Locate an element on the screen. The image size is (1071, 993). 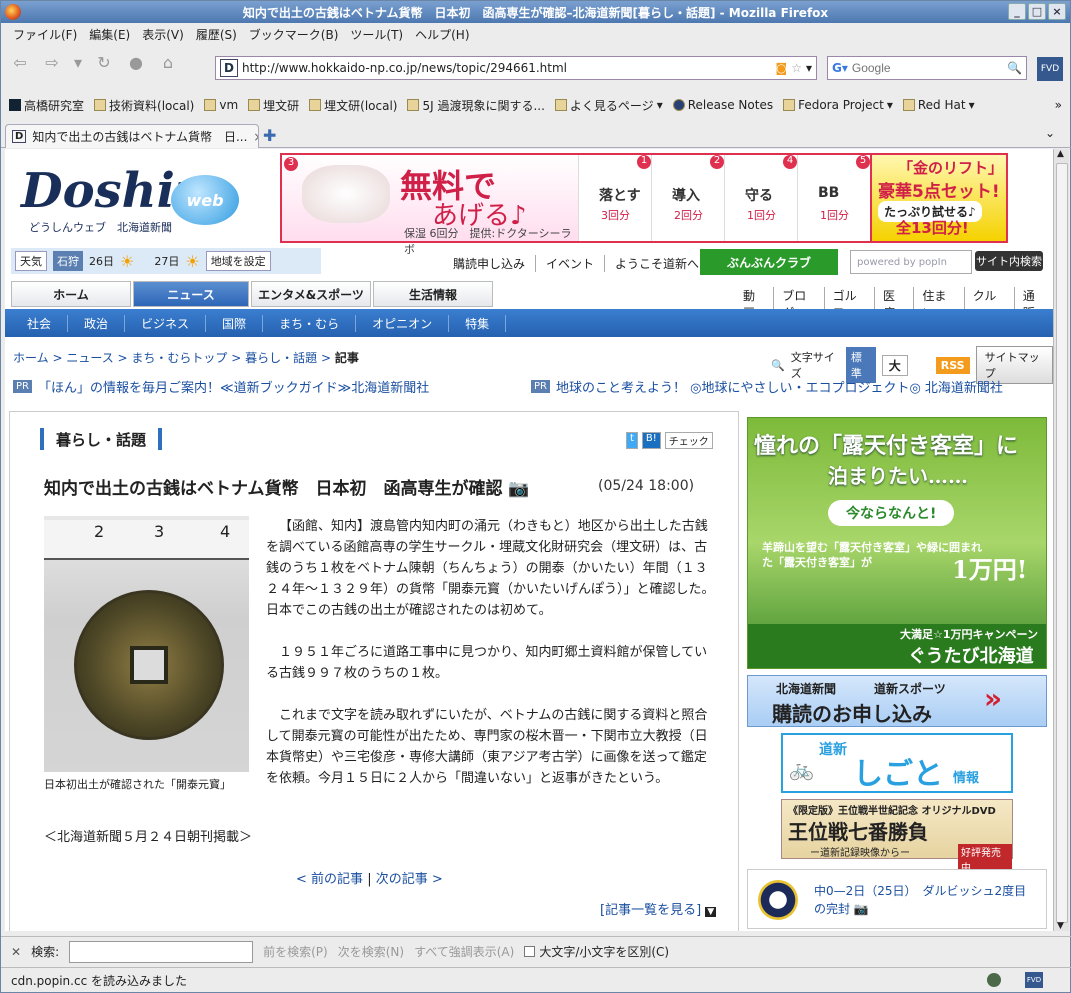
maximize-button: □ is located at coordinates (1037, 11).